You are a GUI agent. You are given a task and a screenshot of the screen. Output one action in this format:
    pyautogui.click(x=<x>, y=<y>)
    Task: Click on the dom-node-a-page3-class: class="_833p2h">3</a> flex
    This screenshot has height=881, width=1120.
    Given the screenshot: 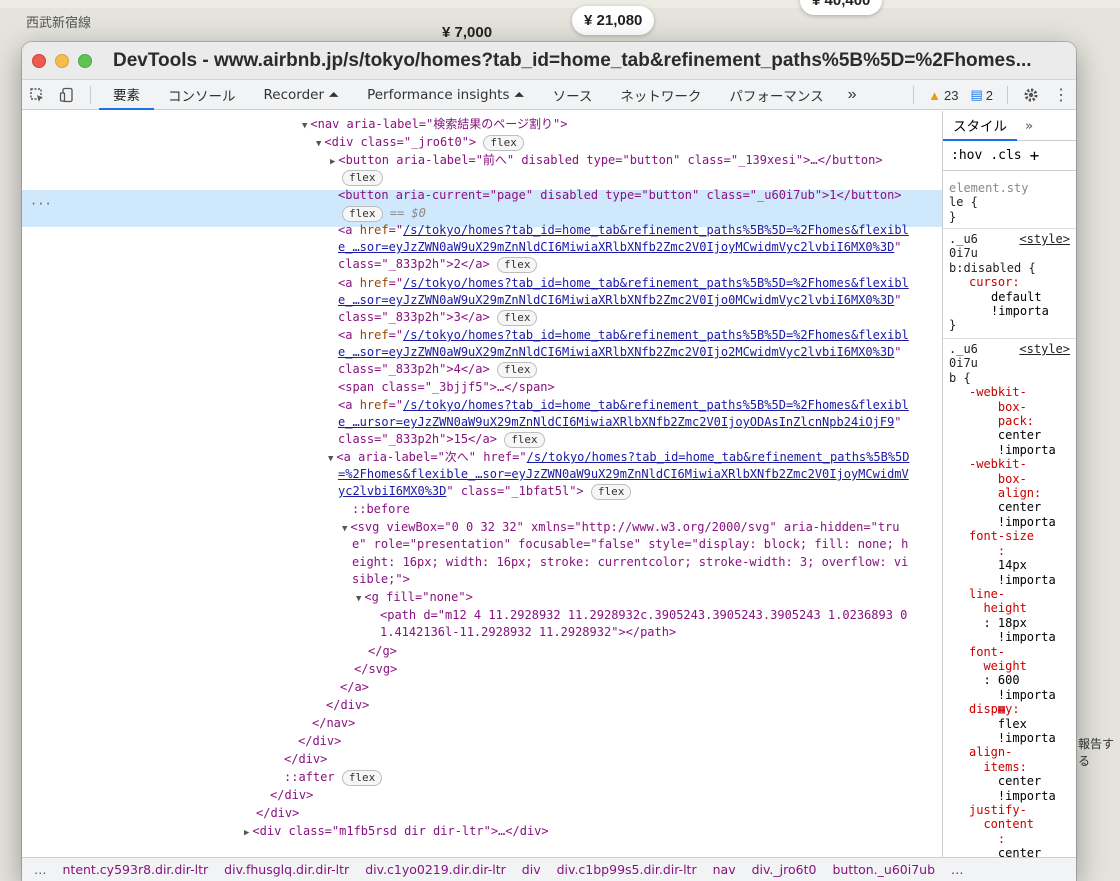 What is the action you would take?
    pyautogui.click(x=438, y=317)
    